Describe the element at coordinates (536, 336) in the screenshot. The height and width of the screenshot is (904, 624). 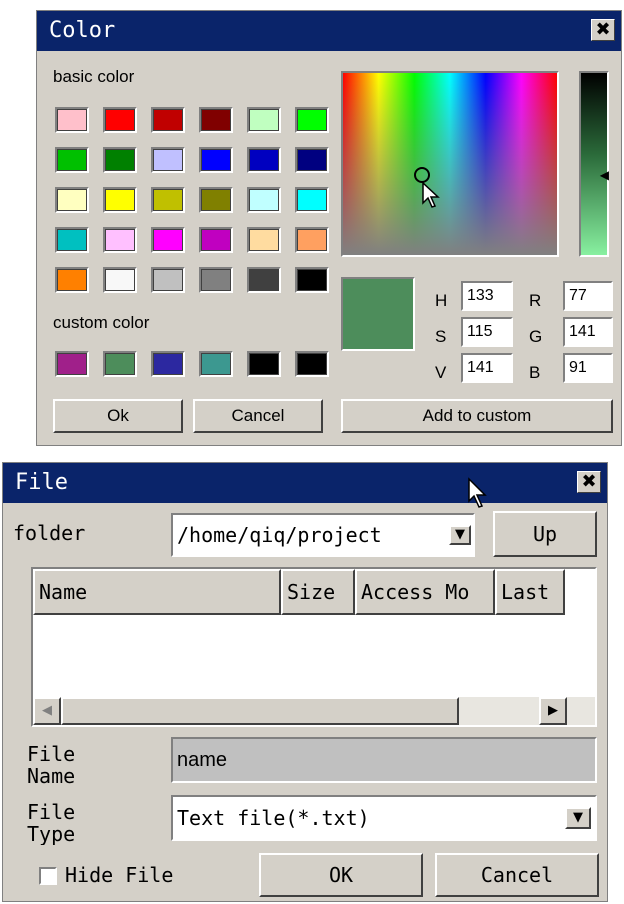
I see `g-label: G` at that location.